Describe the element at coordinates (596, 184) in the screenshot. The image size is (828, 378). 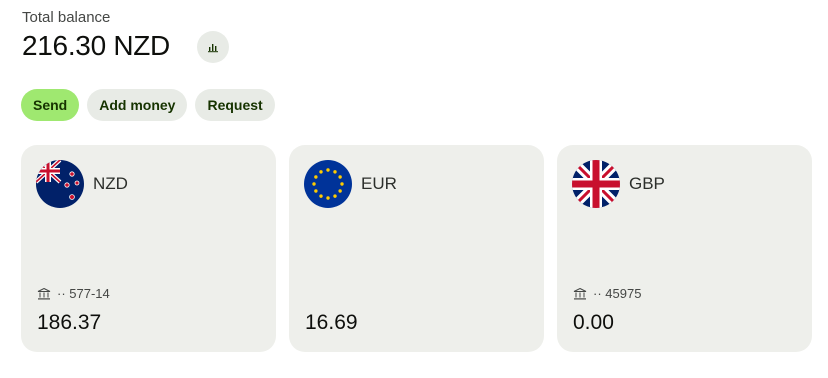
I see `uk-flag-icon` at that location.